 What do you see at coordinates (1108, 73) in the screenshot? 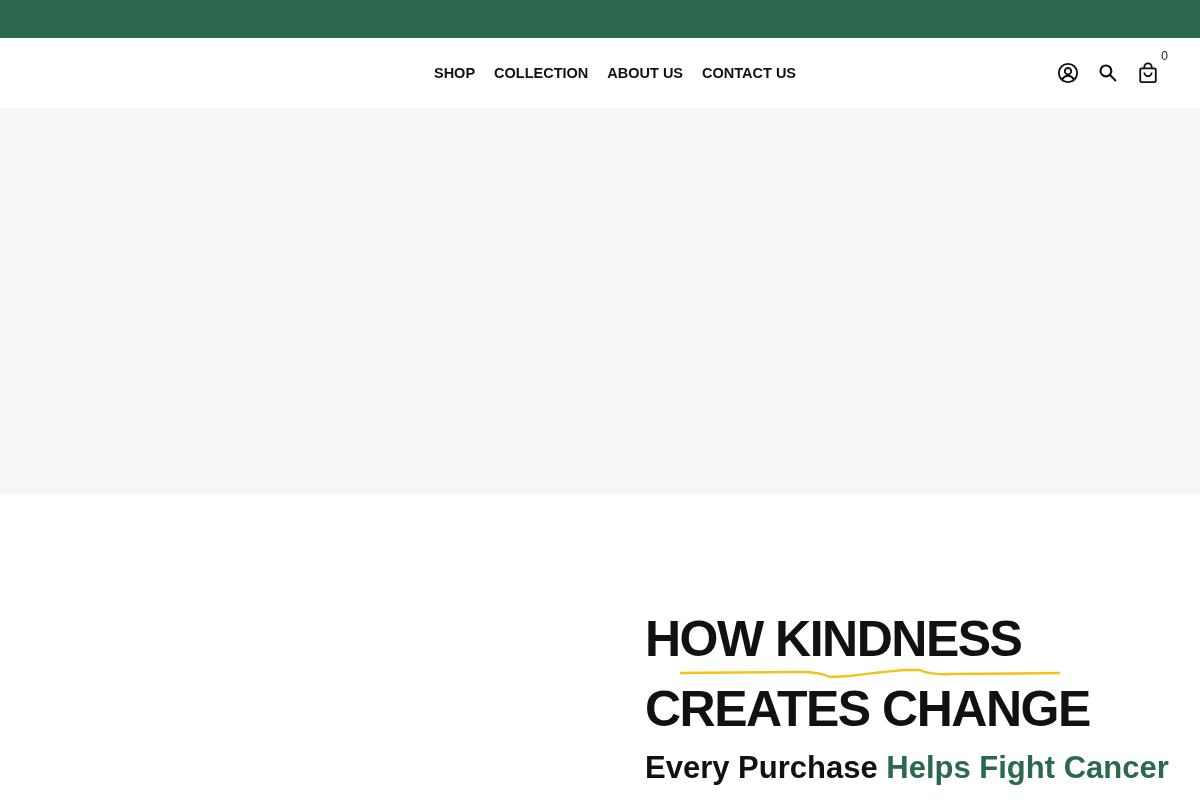
I see `search-icon` at bounding box center [1108, 73].